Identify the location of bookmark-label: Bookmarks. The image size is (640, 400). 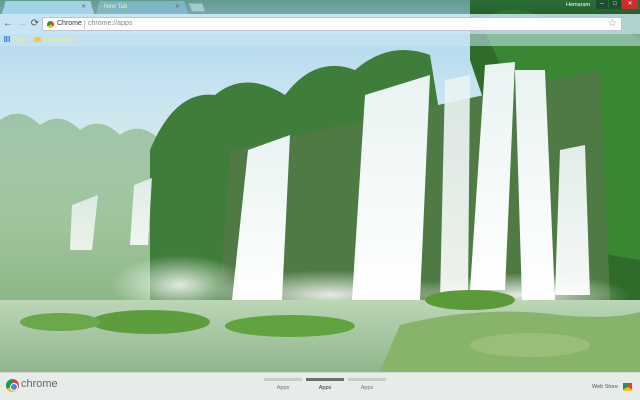
(59, 40).